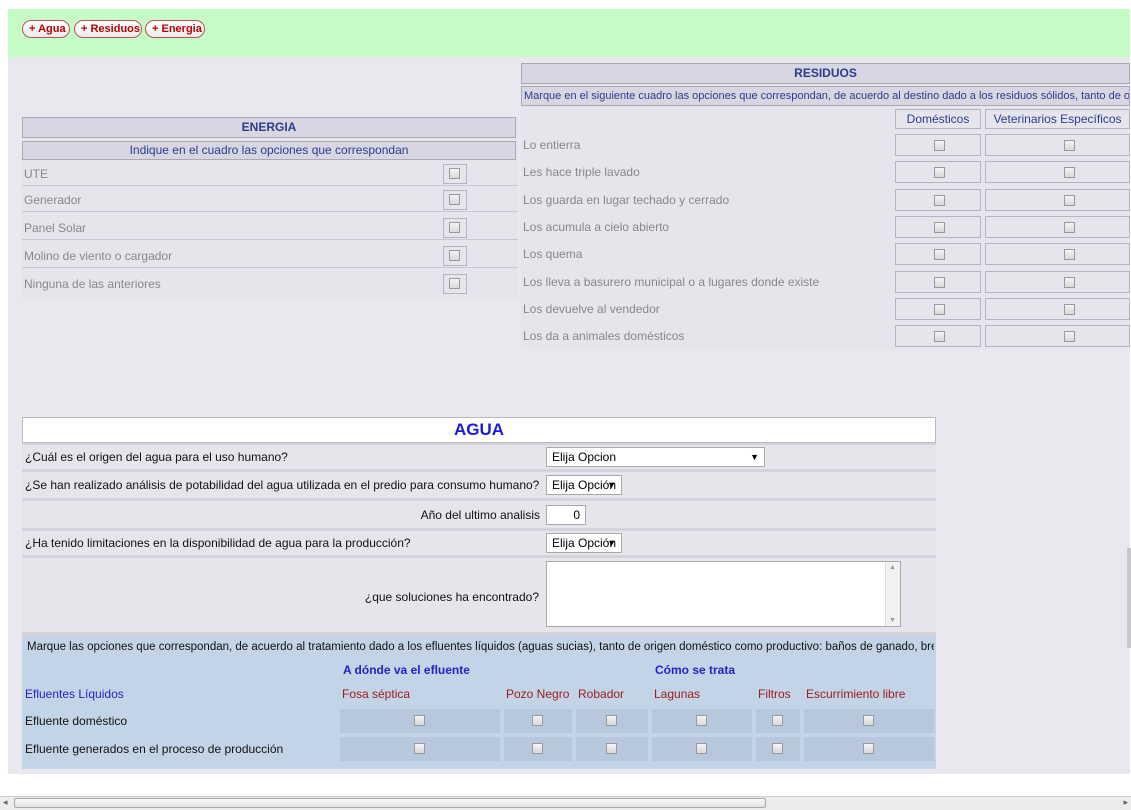  I want to click on soluciones-textarea: ▲ ▼, so click(723, 594).